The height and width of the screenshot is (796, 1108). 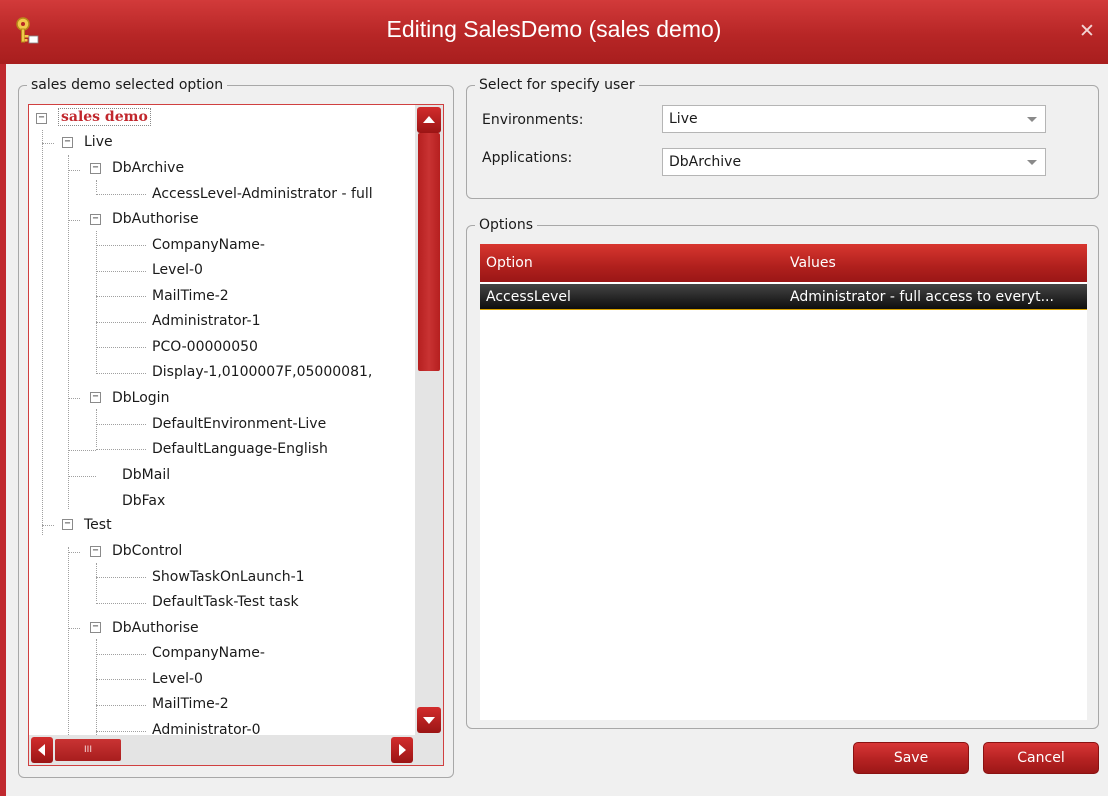 I want to click on scroll-right-button, so click(x=402, y=750).